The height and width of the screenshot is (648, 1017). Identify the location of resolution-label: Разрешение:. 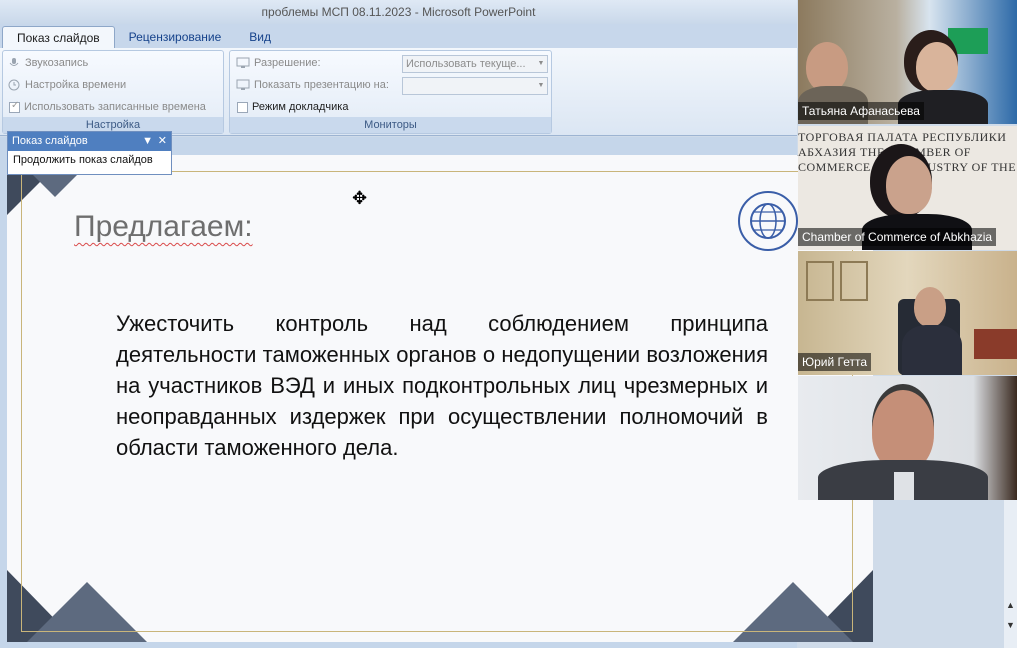
(287, 63).